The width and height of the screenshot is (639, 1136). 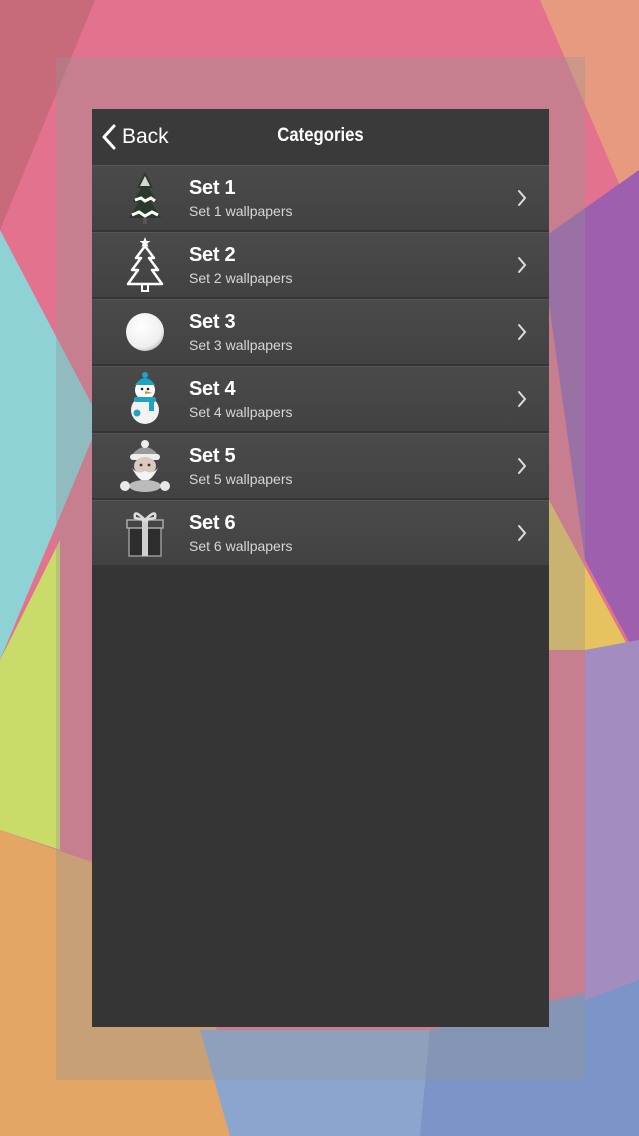 I want to click on list-item-set-1: Set 1 Set 1 wallpapers, so click(x=320, y=197).